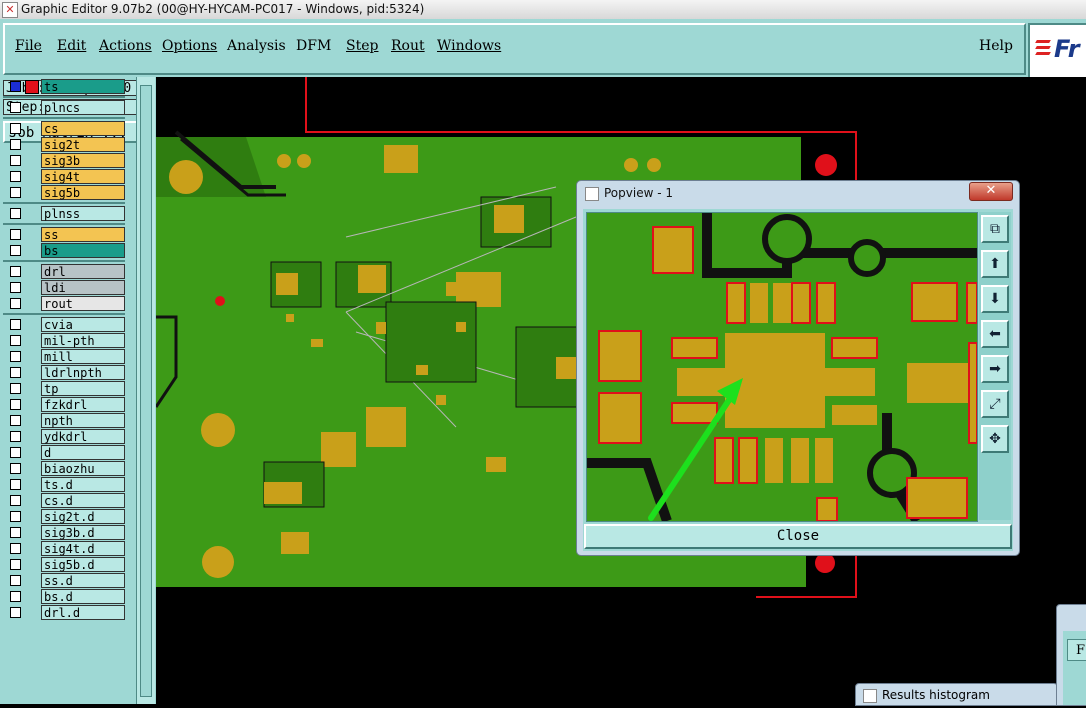 This screenshot has width=1086, height=708. Describe the element at coordinates (995, 229) in the screenshot. I see `zoom-area-button: ⧉` at that location.